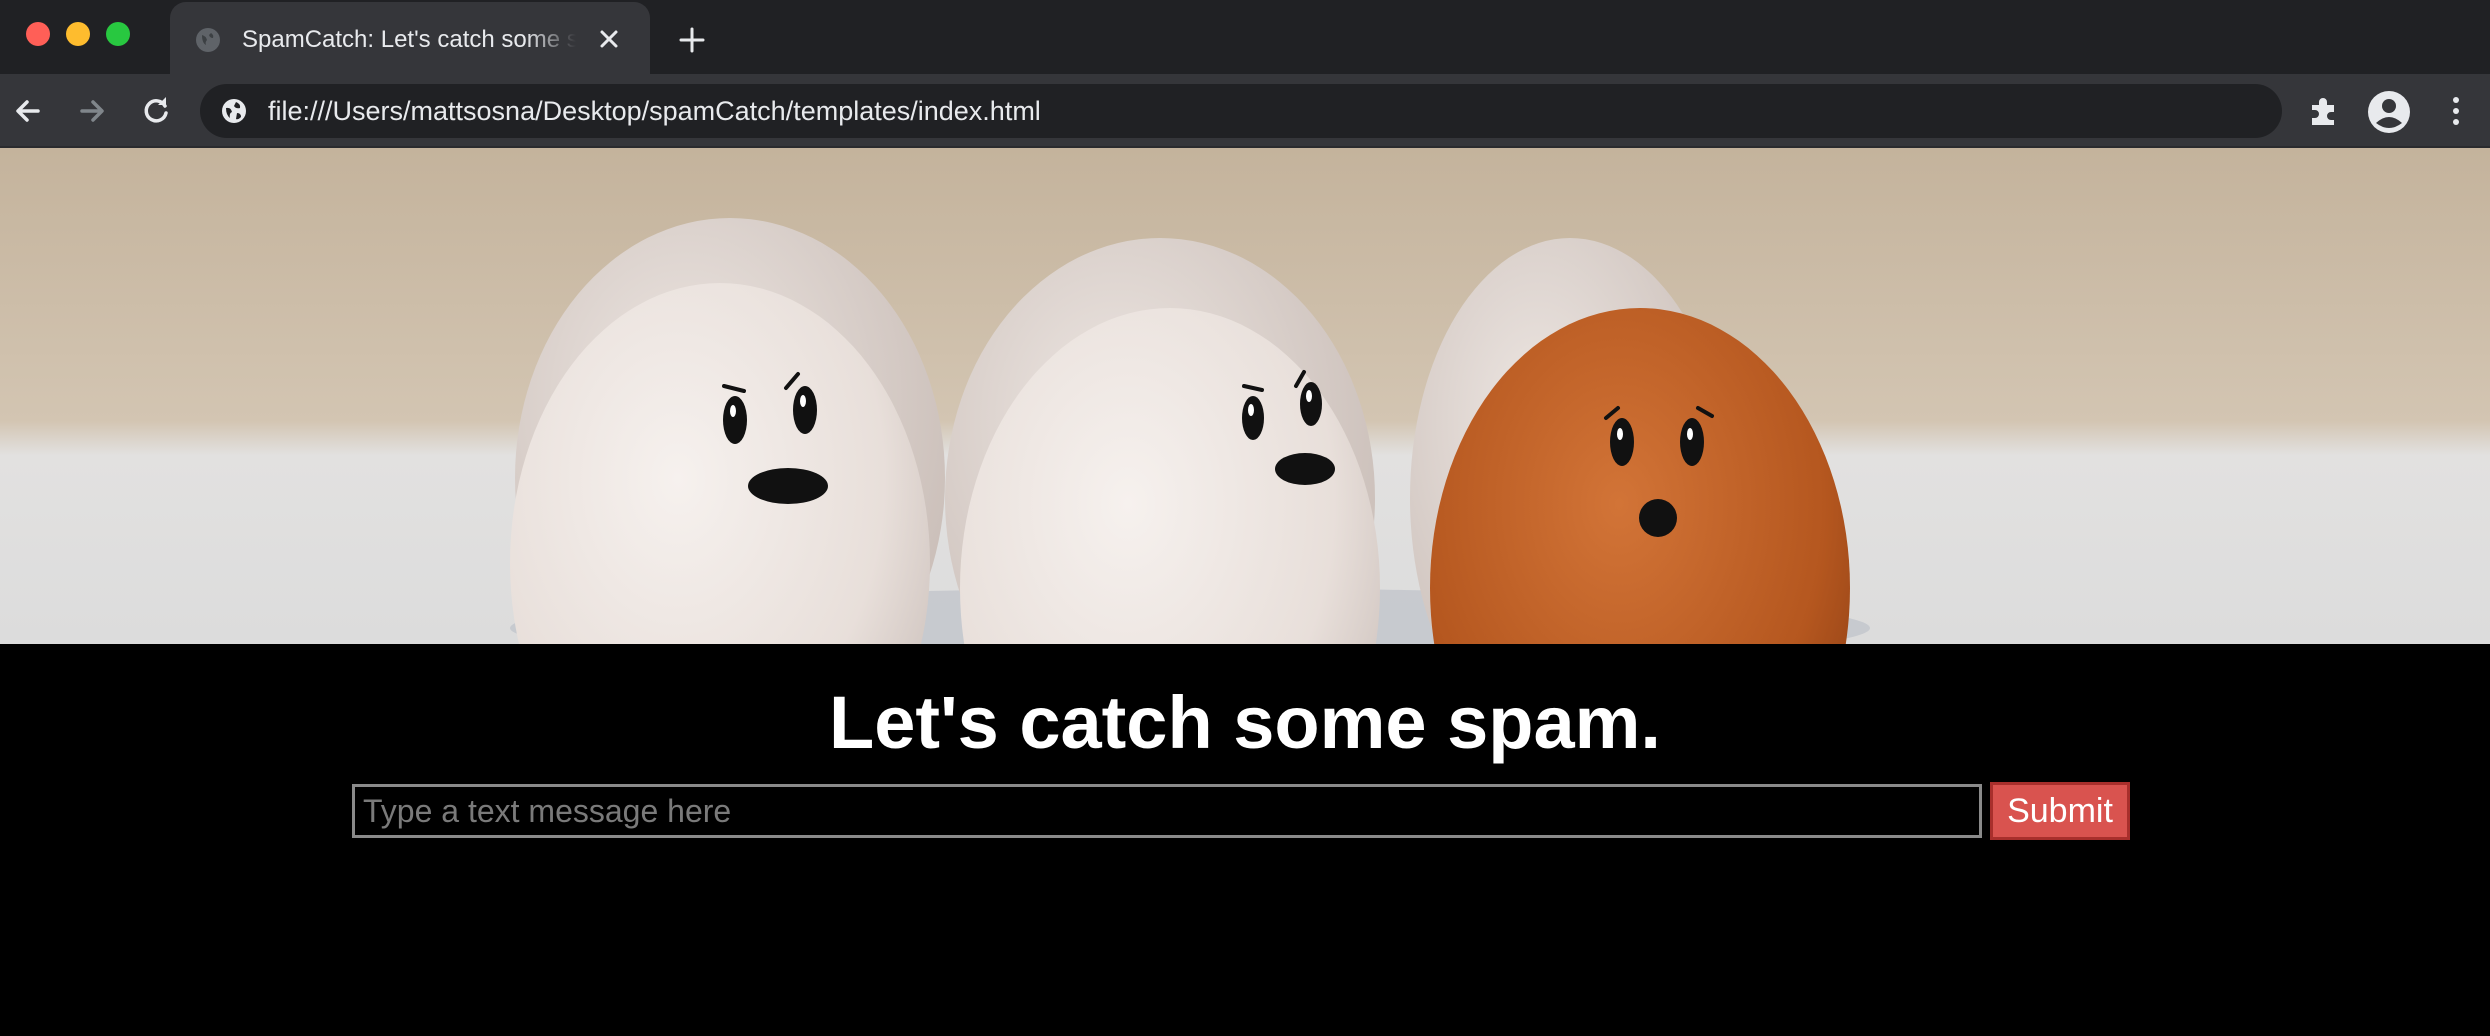 The height and width of the screenshot is (1036, 2490). What do you see at coordinates (28, 111) in the screenshot?
I see `back-arrow-icon` at bounding box center [28, 111].